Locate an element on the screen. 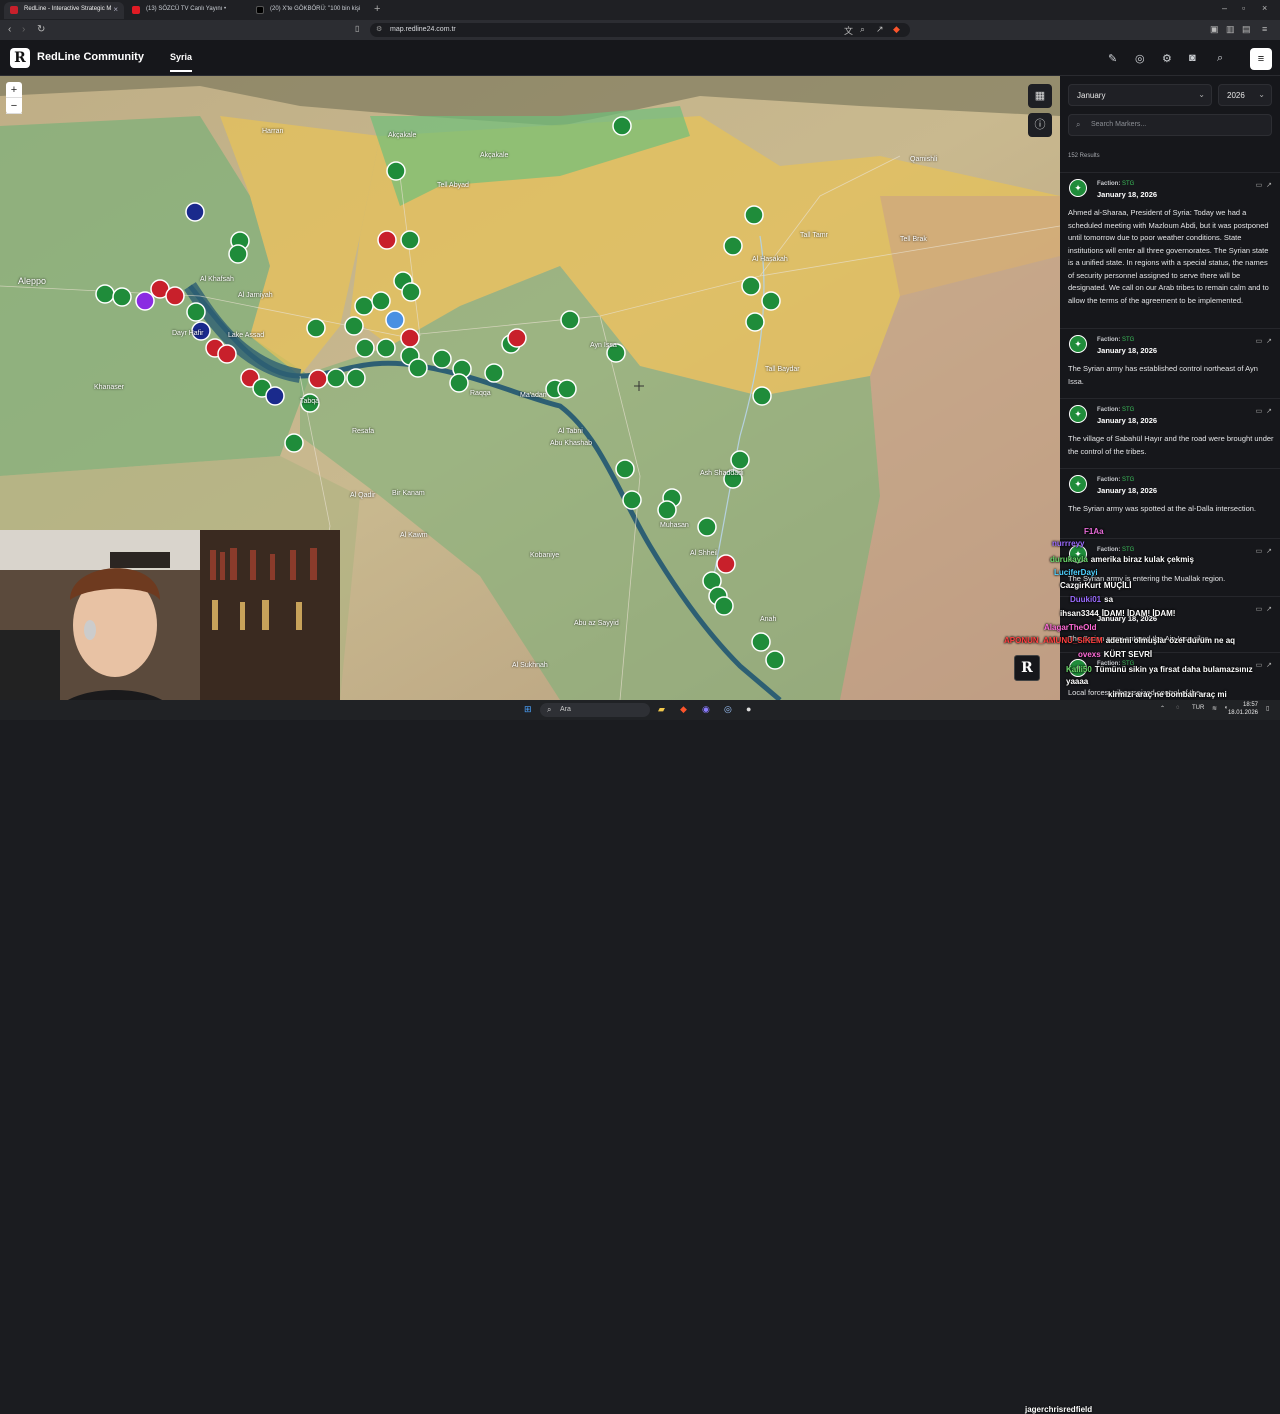 The image size is (1280, 1414). map-label: Tabqa is located at coordinates (310, 401).